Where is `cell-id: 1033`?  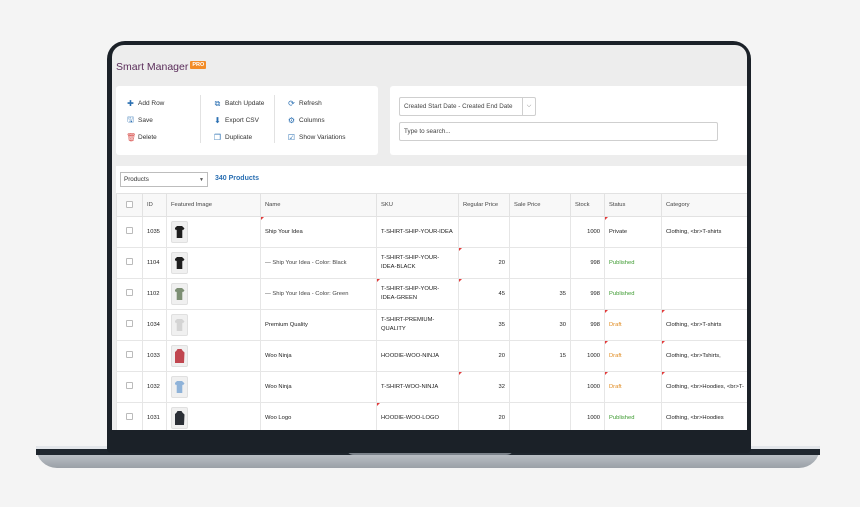
cell-id: 1033 is located at coordinates (154, 356).